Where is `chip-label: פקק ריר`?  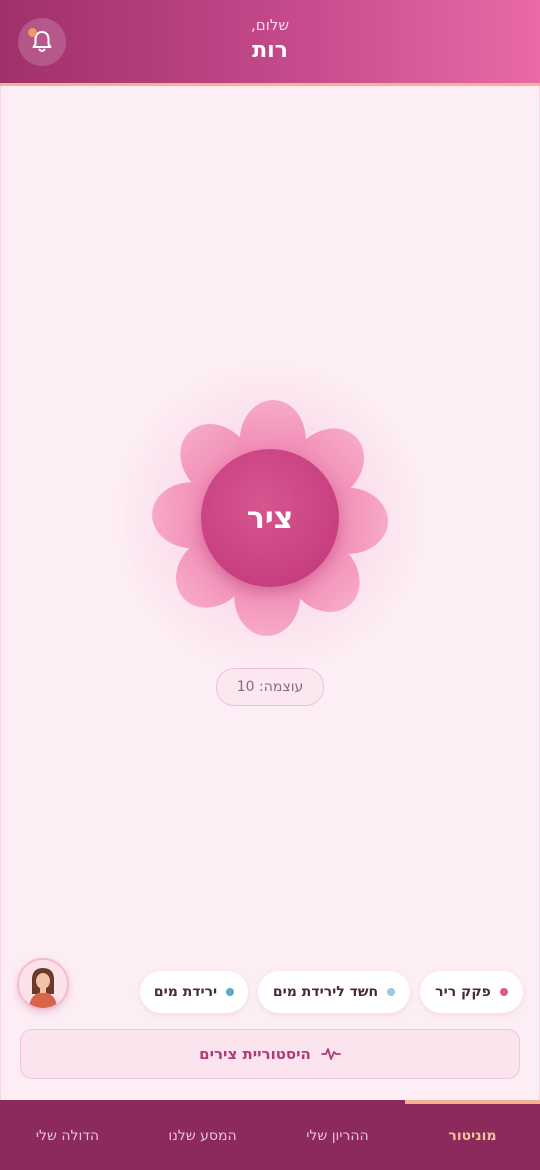 chip-label: פקק ריר is located at coordinates (463, 992).